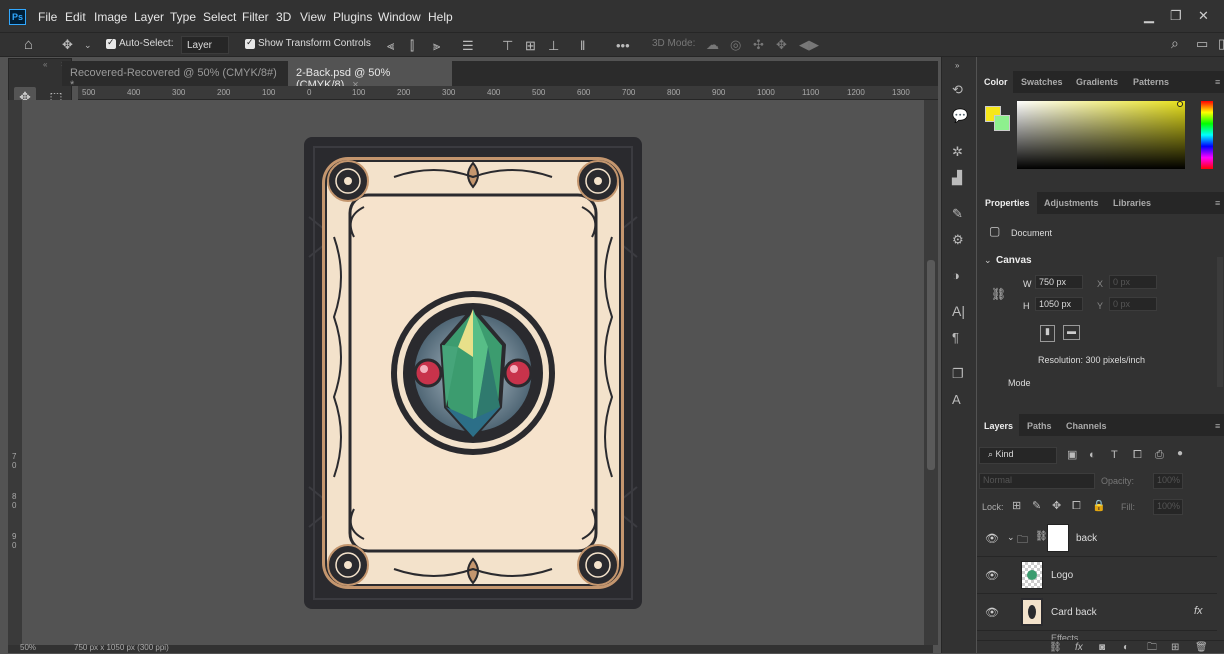  What do you see at coordinates (1071, 332) in the screenshot?
I see `landscape-orientation-icon: ▬` at bounding box center [1071, 332].